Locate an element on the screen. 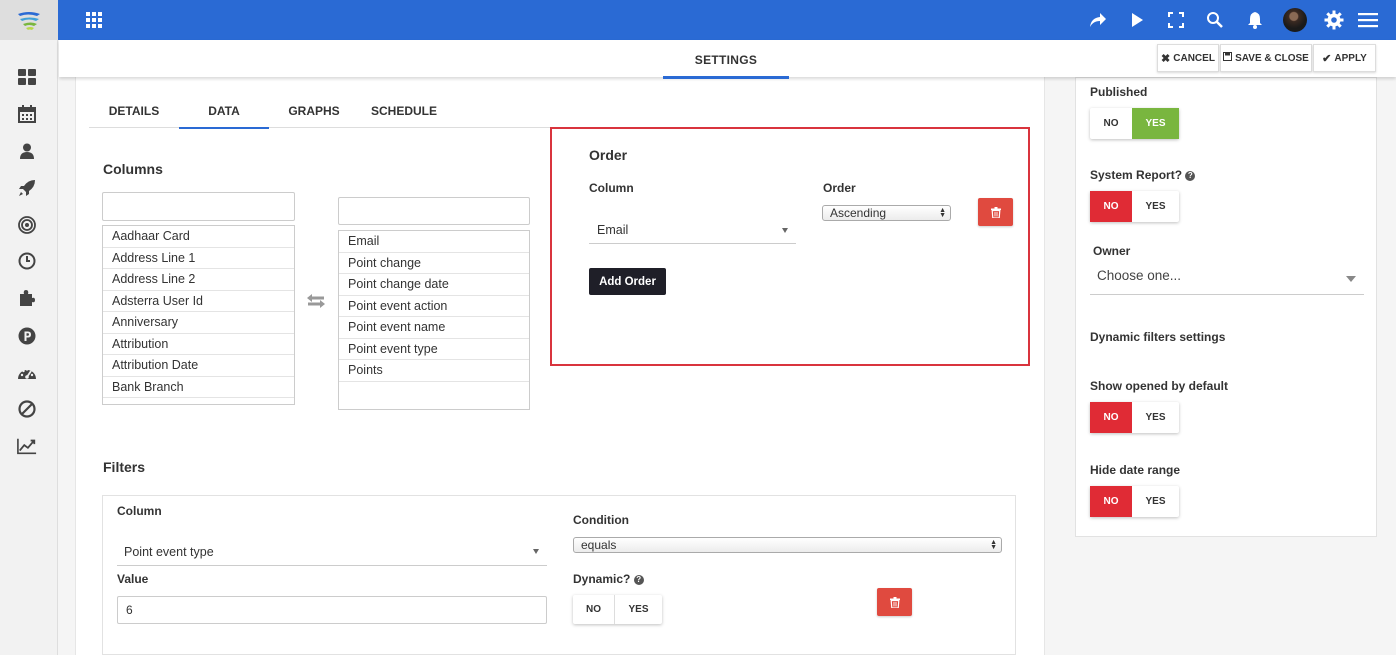 This screenshot has height=655, width=1396. tab-schedule: SCHEDULE is located at coordinates (404, 112).